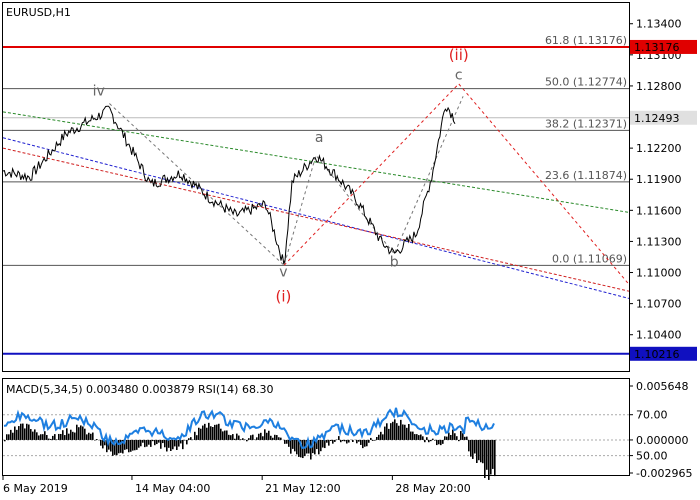 The height and width of the screenshot is (500, 700). What do you see at coordinates (172, 488) in the screenshot?
I see `x-tick-label-1: 14 May 04:00` at bounding box center [172, 488].